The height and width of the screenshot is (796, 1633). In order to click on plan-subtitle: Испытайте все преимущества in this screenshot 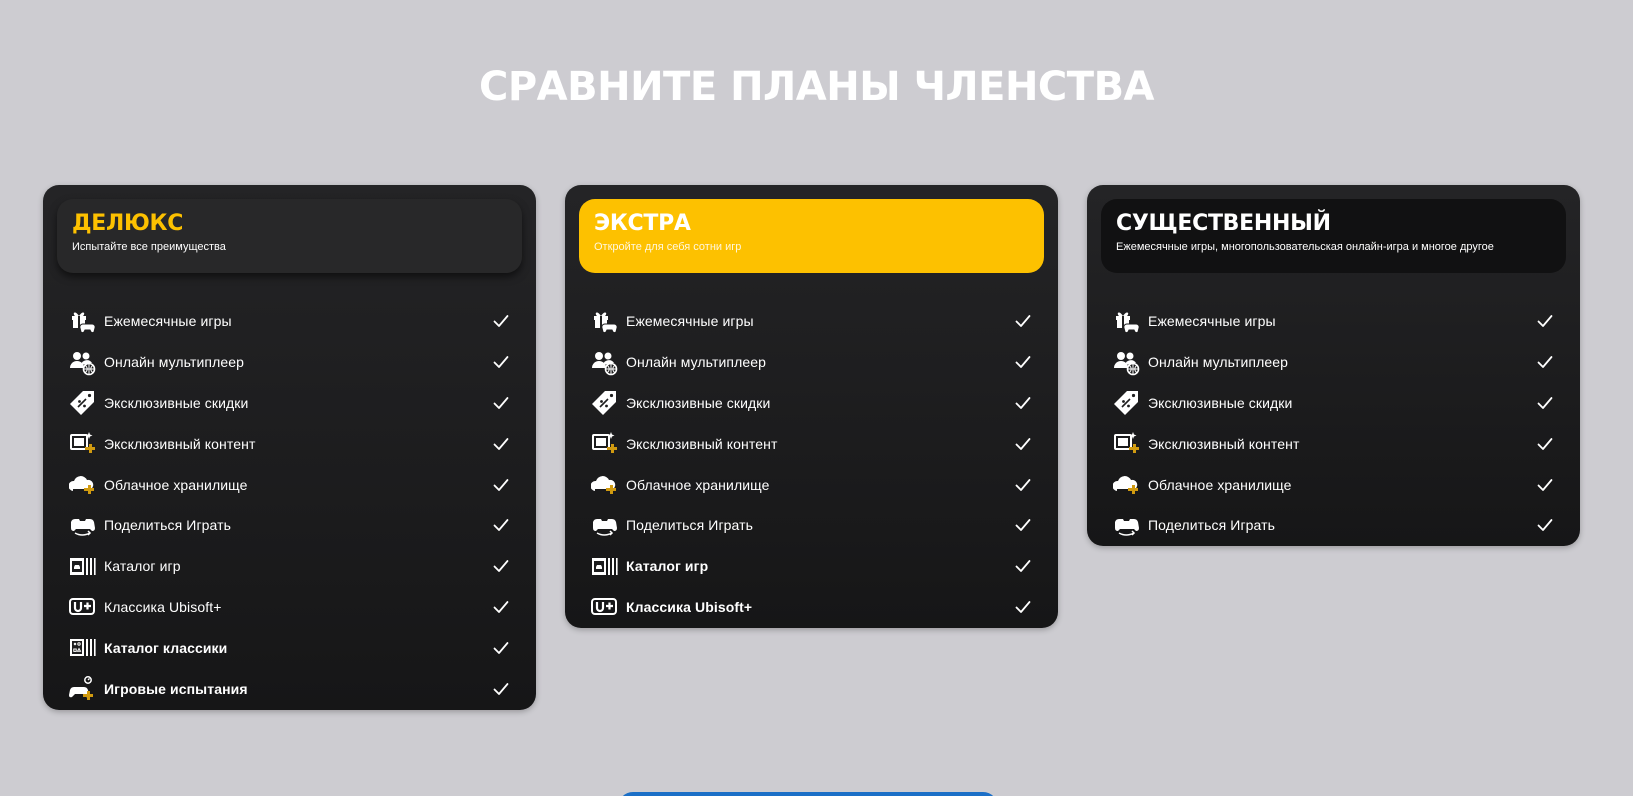, I will do `click(149, 247)`.